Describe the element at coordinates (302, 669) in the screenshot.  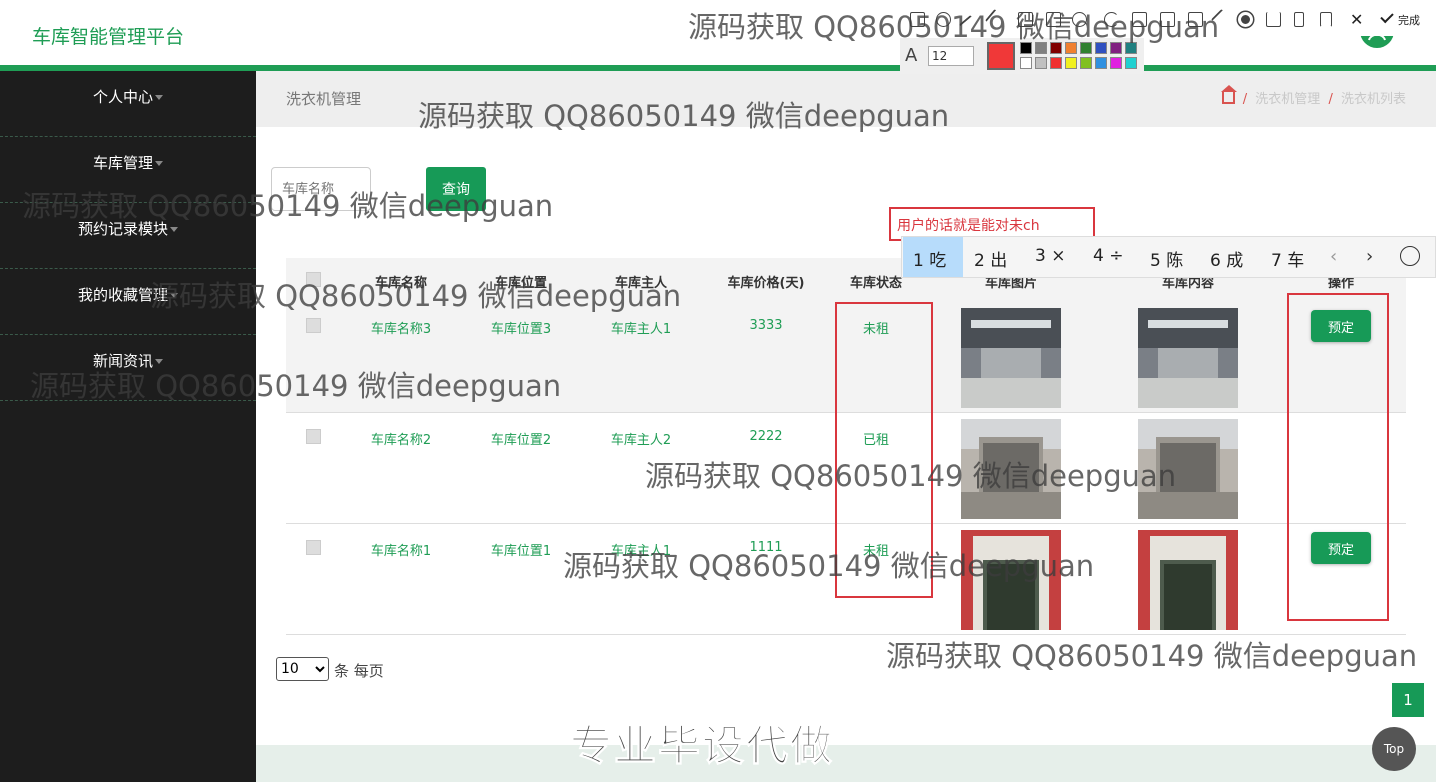
I see `page-size-select: 10` at that location.